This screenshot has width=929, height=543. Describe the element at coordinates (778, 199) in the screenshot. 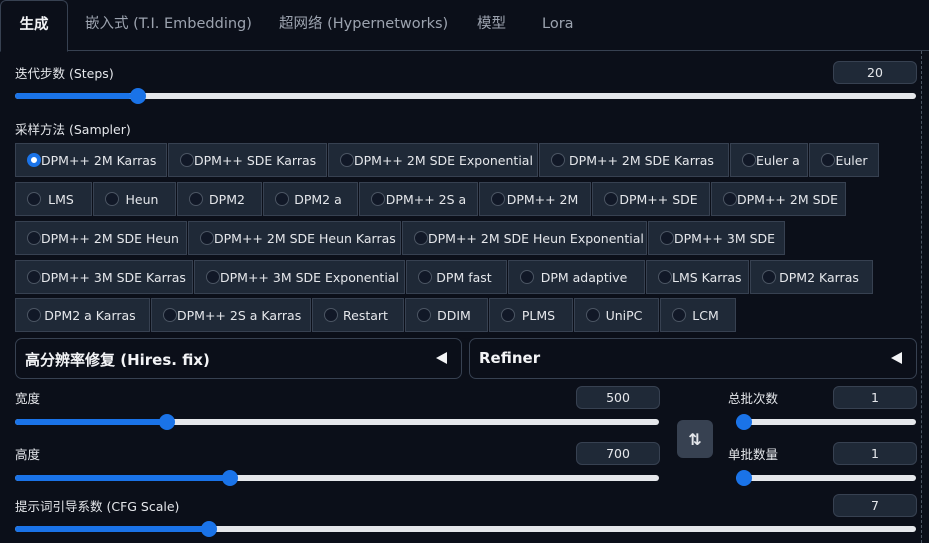

I see `sampler-option: DPM++ 2M SDE` at that location.